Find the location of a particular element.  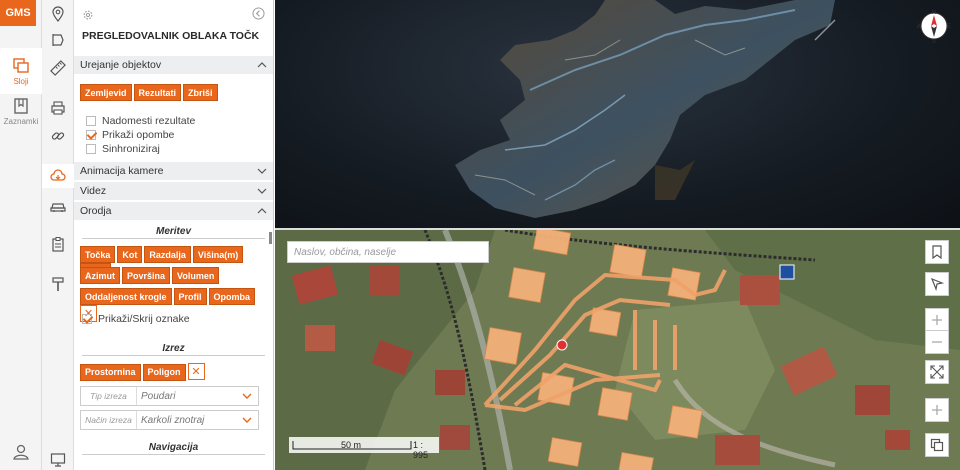

clear-clip-button: ✕ is located at coordinates (196, 371).